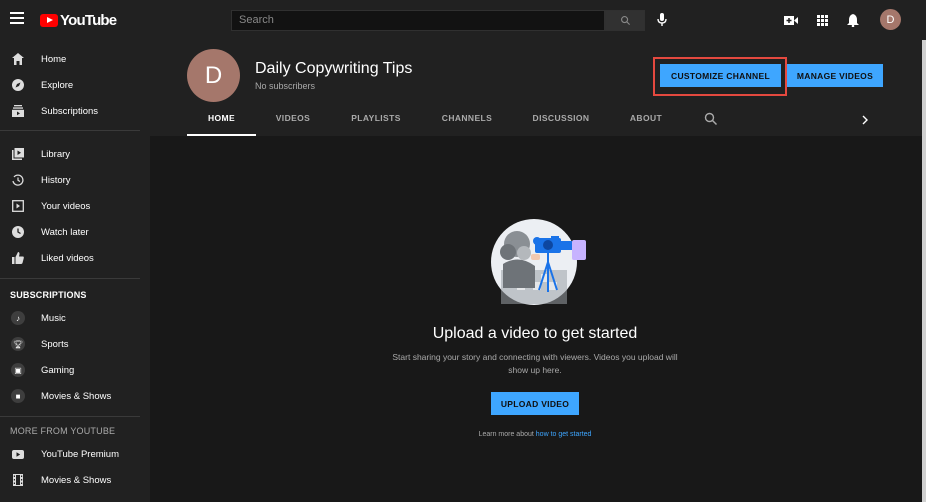  What do you see at coordinates (535, 434) in the screenshot?
I see `learn-more-text: Learn more about how to get started` at bounding box center [535, 434].